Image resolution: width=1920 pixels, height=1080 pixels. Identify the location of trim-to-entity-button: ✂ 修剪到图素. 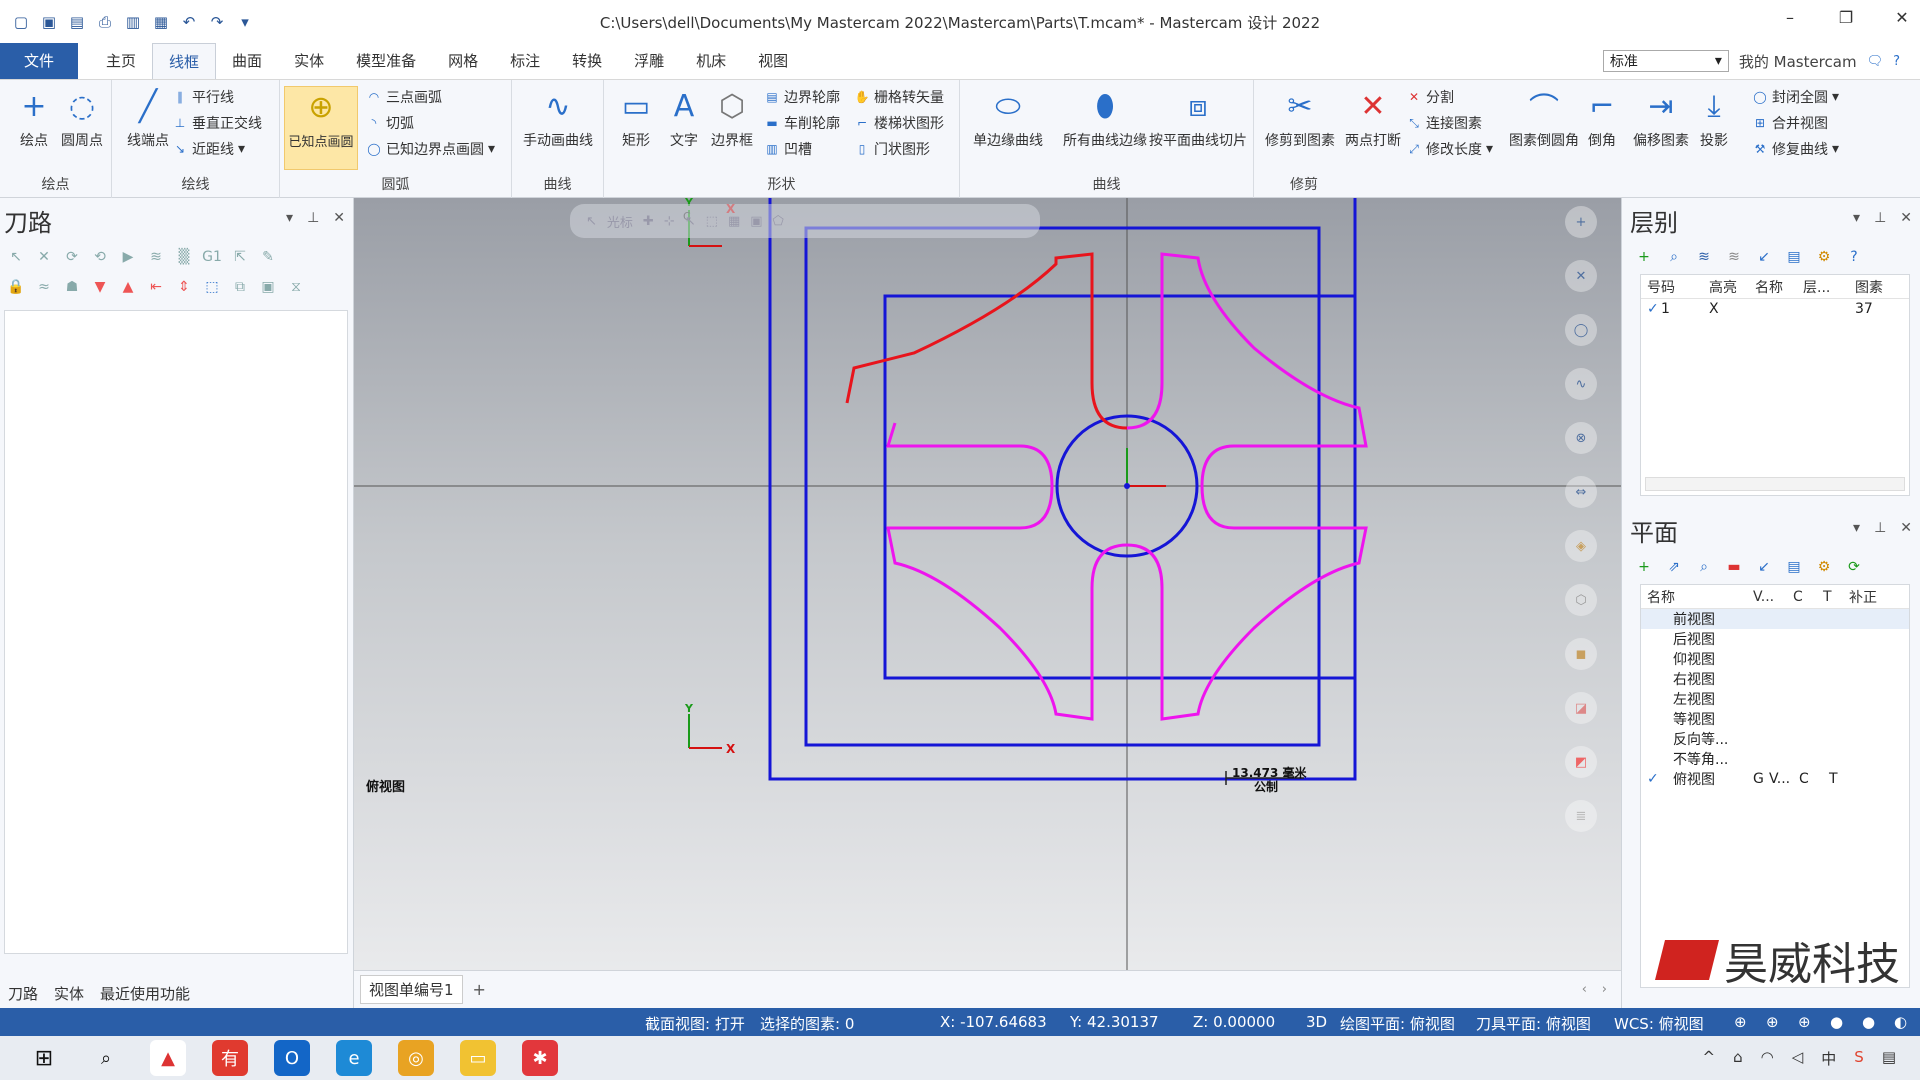
(1300, 118).